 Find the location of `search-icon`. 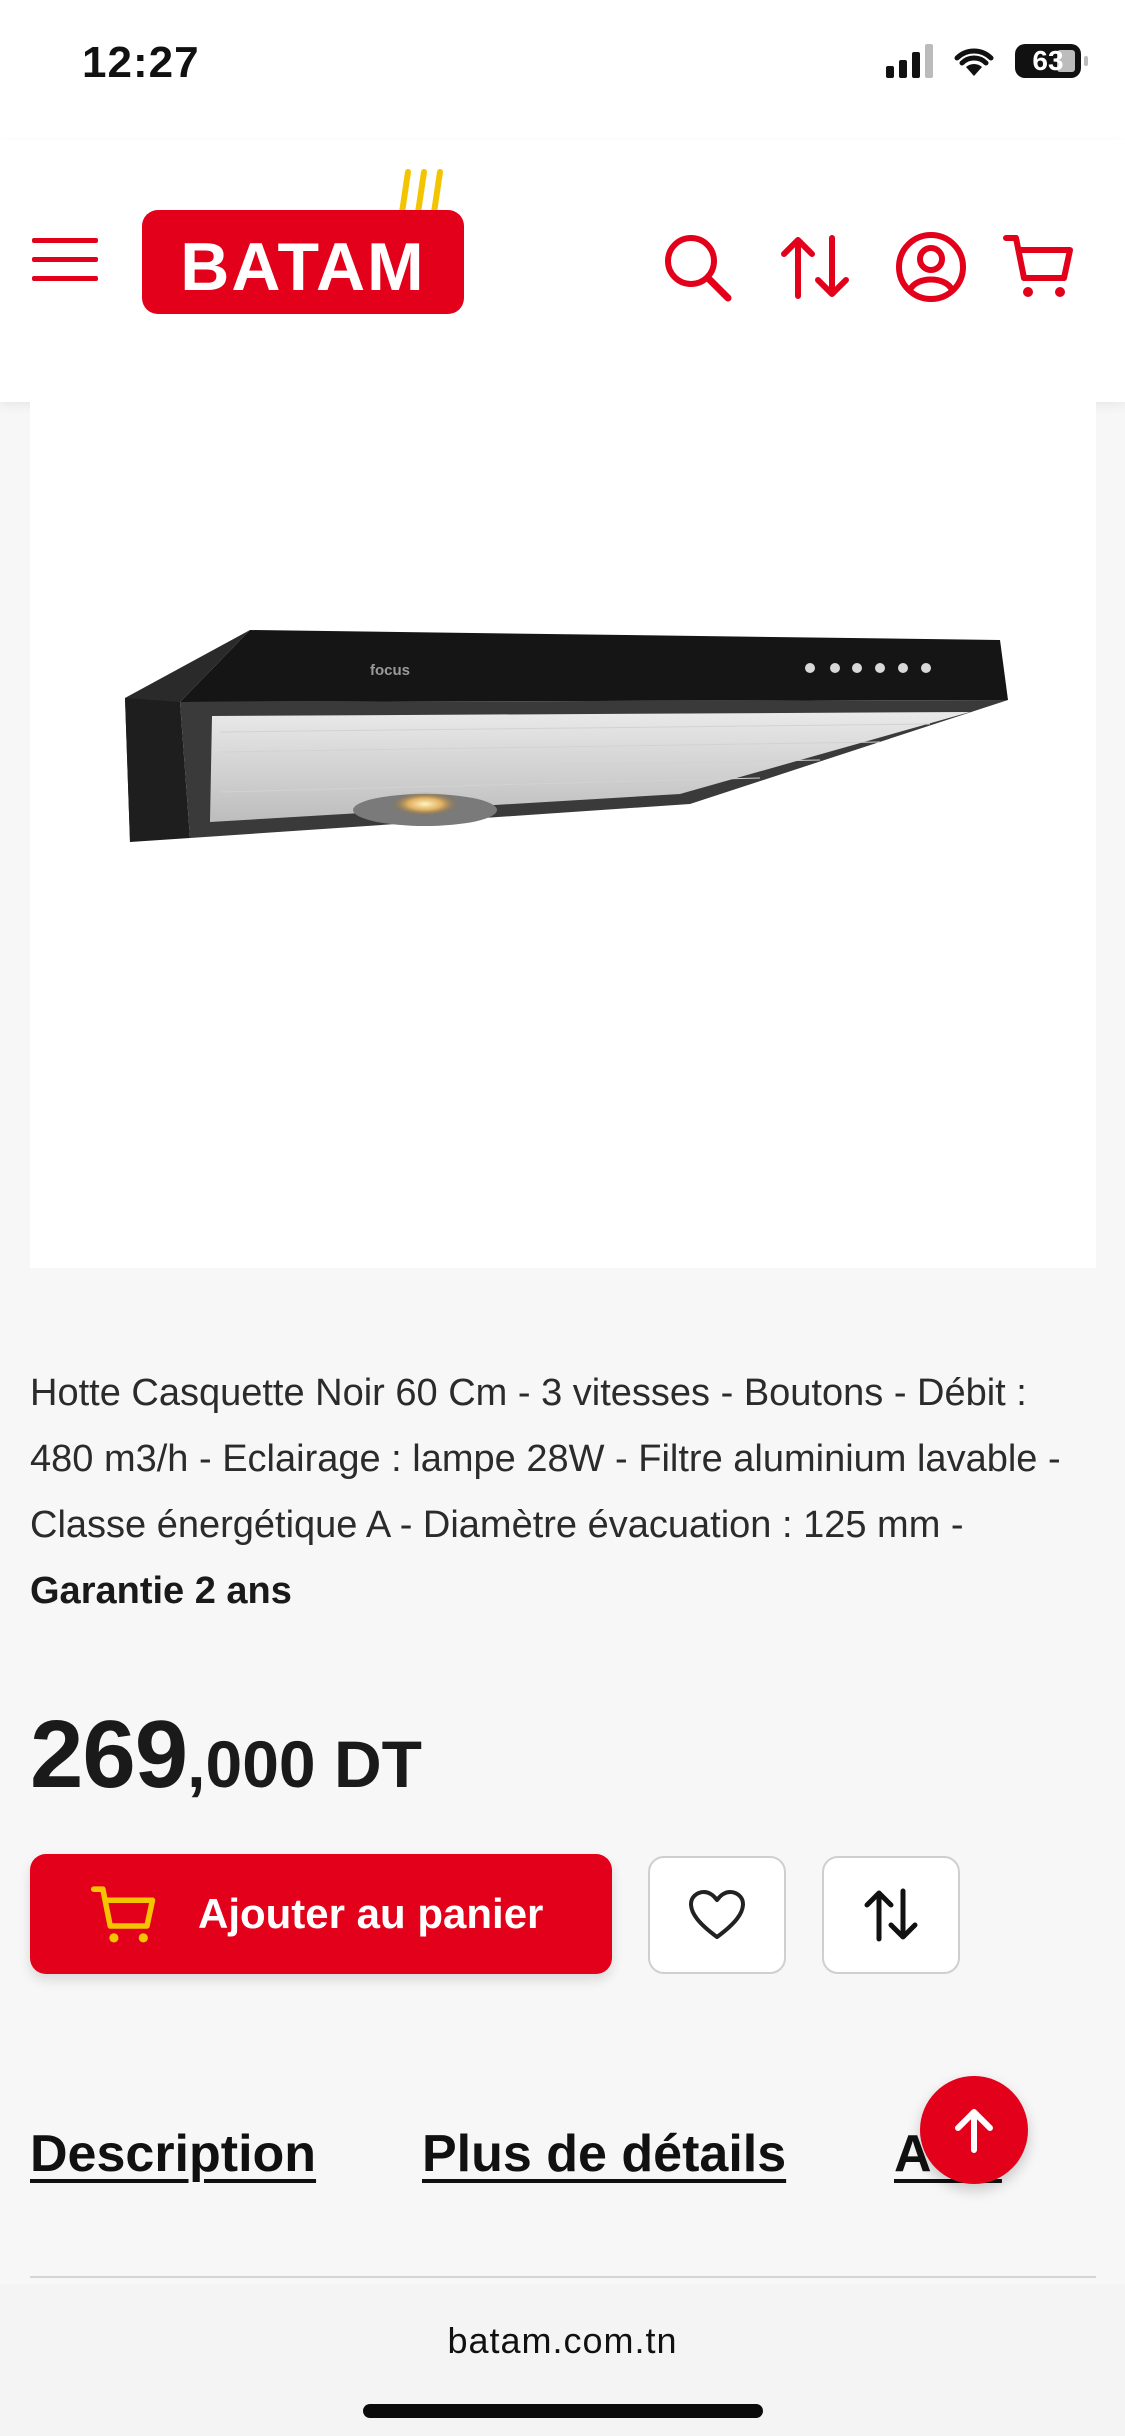

search-icon is located at coordinates (697, 267).